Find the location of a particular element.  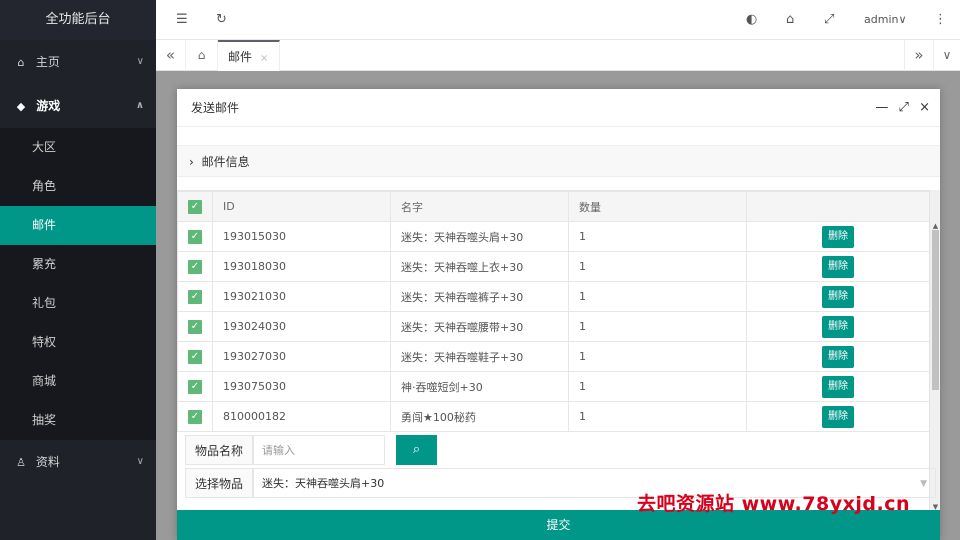

more-icon: ⋮ is located at coordinates (940, 20).